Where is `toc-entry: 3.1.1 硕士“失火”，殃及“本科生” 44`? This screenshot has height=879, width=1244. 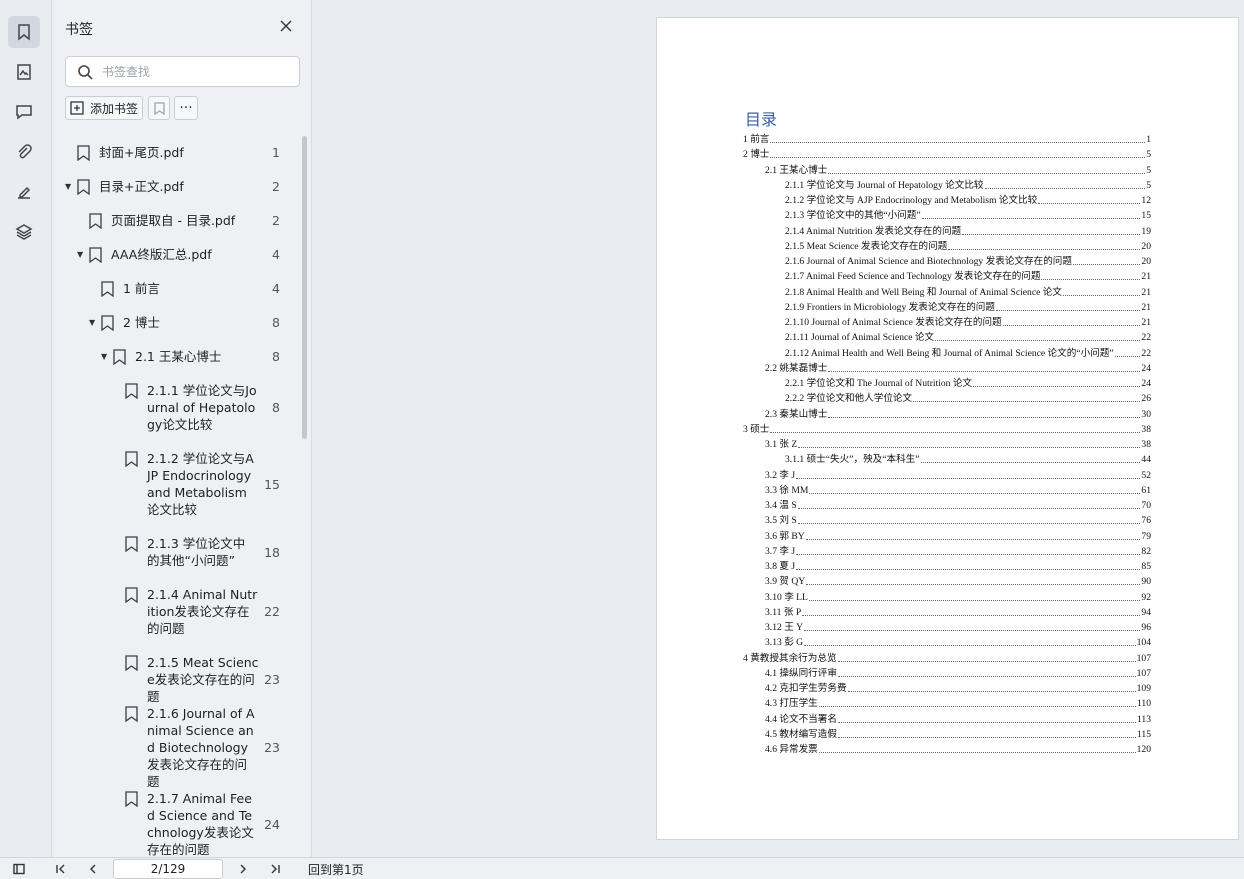 toc-entry: 3.1.1 硕士“失火”，殃及“本科生” 44 is located at coordinates (968, 459).